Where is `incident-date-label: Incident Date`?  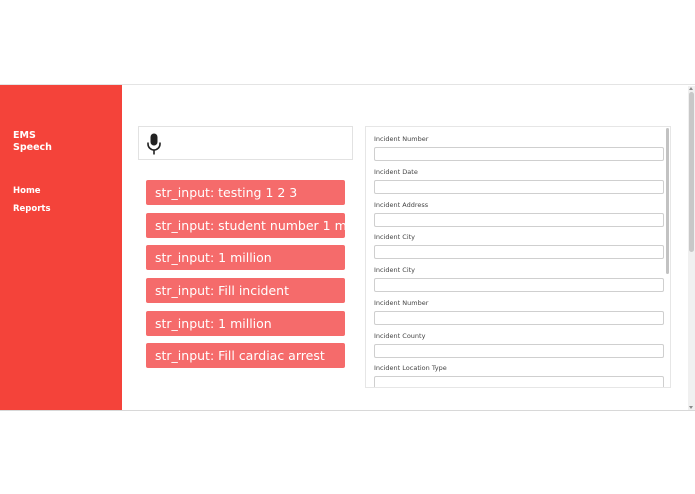 incident-date-label: Incident Date is located at coordinates (396, 172).